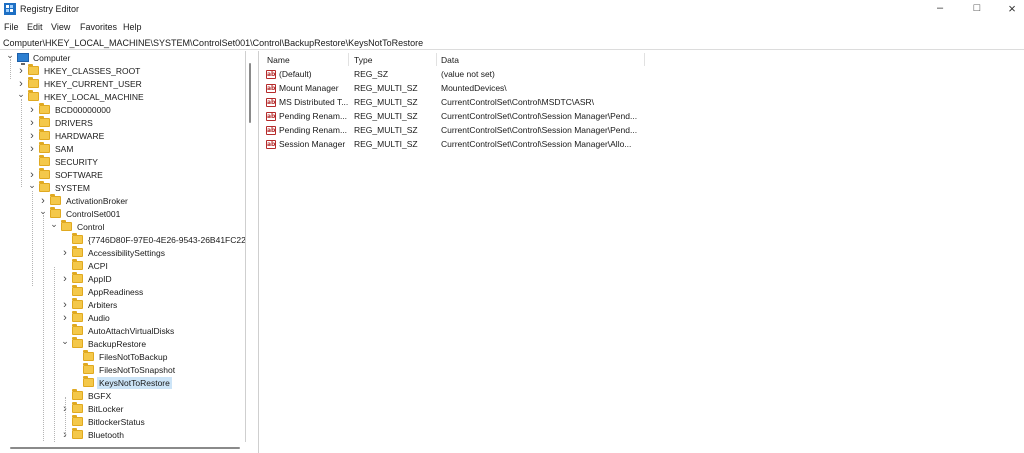 Image resolution: width=1024 pixels, height=453 pixels. I want to click on tree-item-label: KeysNotToRestore, so click(134, 383).